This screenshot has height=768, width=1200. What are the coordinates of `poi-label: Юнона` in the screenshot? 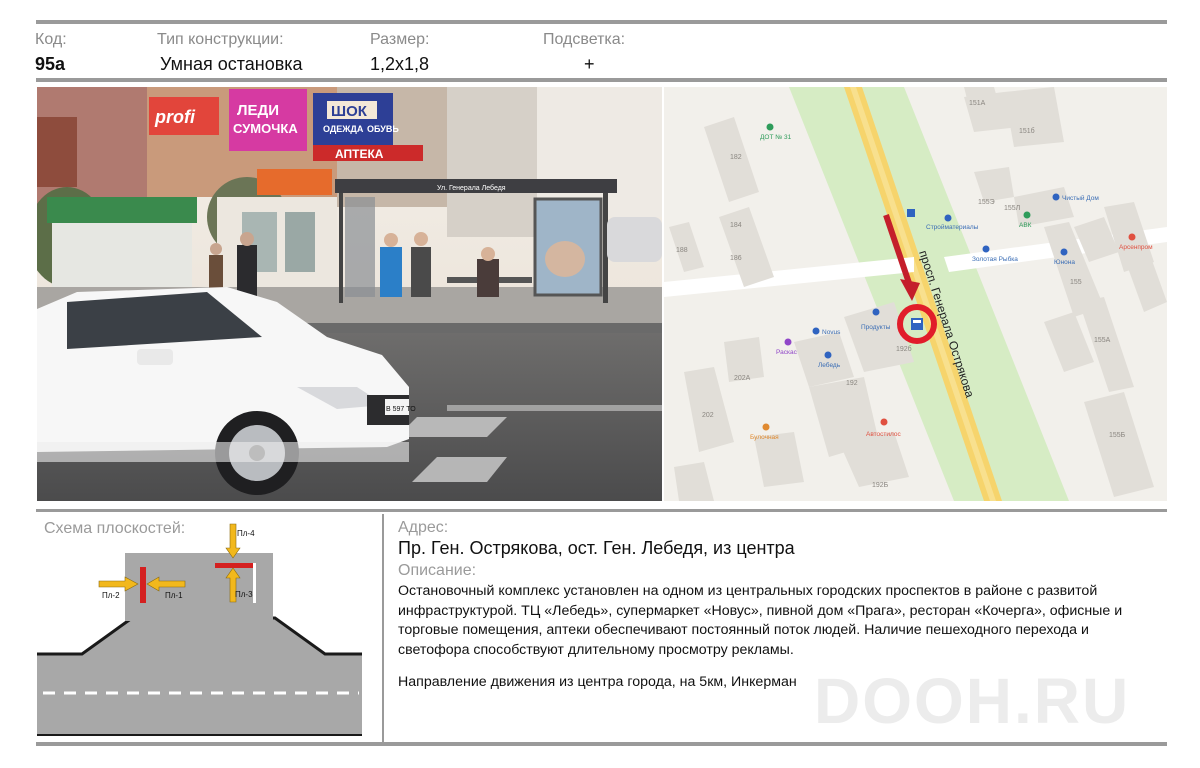 It's located at (1064, 262).